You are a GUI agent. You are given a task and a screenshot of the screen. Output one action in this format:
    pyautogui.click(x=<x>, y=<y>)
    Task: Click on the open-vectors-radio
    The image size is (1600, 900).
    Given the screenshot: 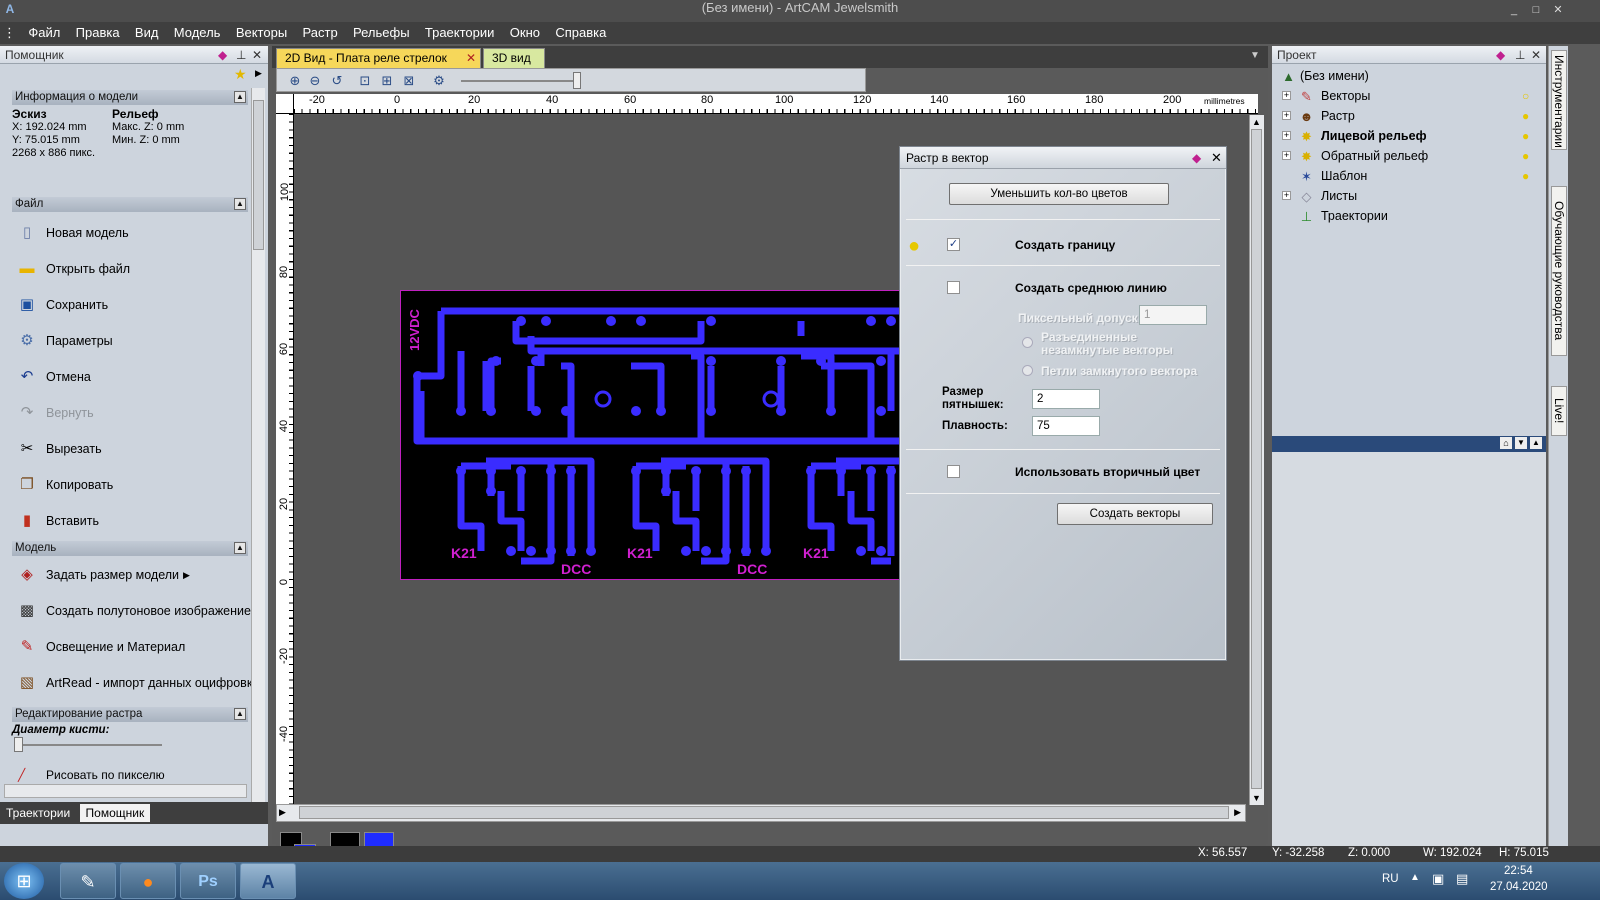 What is the action you would take?
    pyautogui.click(x=1027, y=342)
    